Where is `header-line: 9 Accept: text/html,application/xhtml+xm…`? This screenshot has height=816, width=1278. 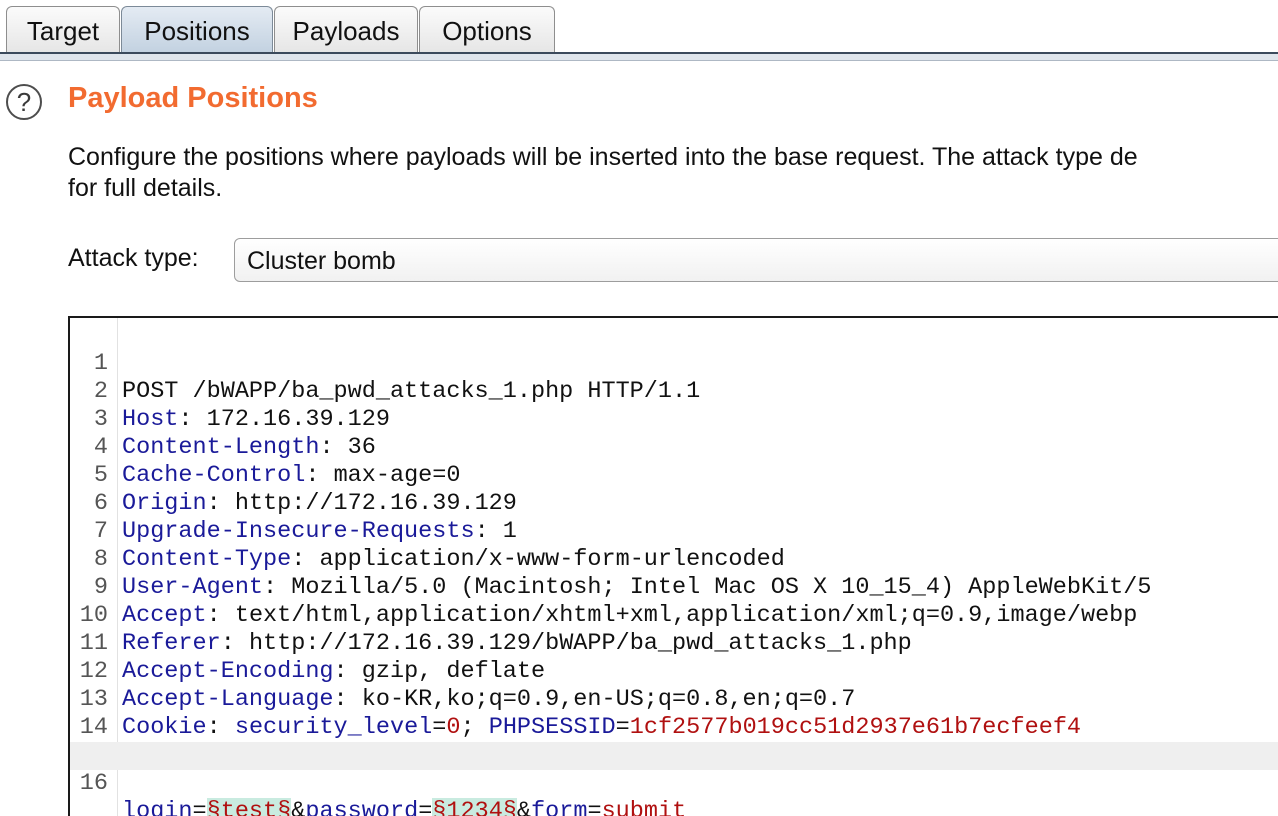
header-line: 9 Accept: text/html,application/xhtml+xm… is located at coordinates (674, 587).